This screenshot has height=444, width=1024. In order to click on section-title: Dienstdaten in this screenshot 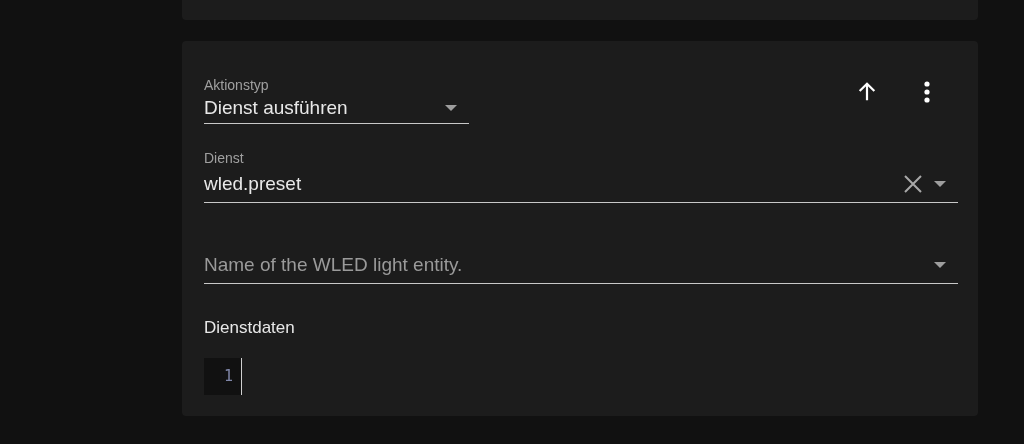, I will do `click(250, 328)`.